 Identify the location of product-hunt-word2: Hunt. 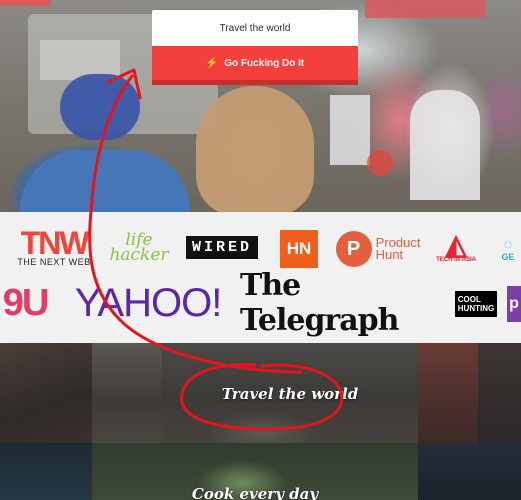
(389, 254).